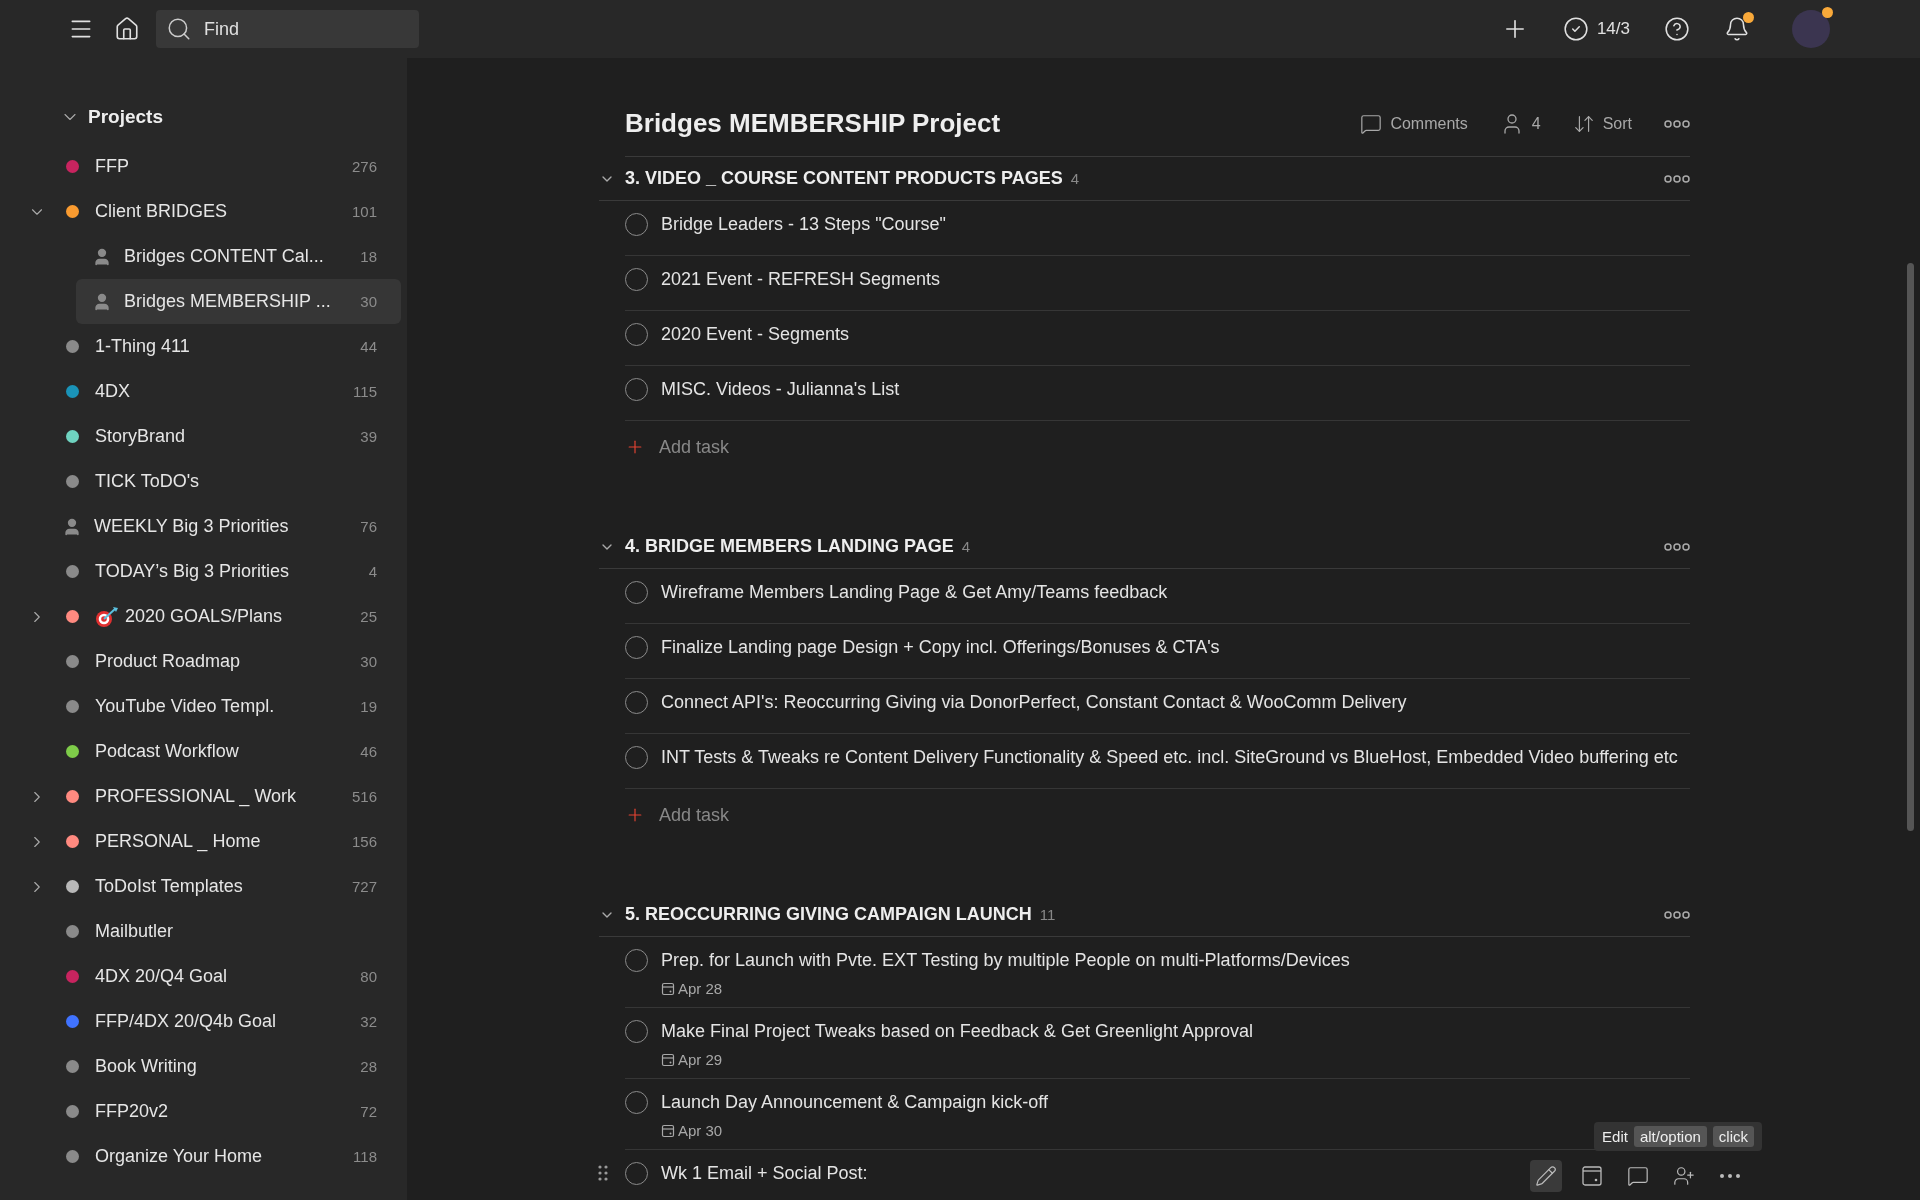  Describe the element at coordinates (1733, 1136) in the screenshot. I see `shortcut-key: click` at that location.